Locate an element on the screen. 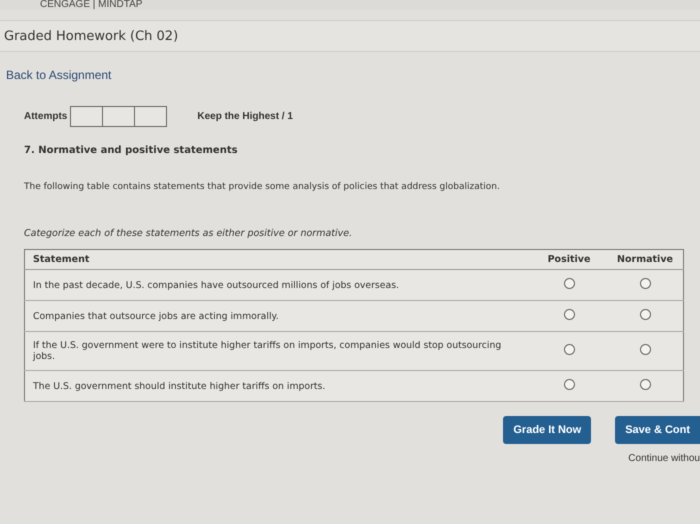  statement-cell: In the past decade, U.S. companies have outsourced millions of jobs overseas. is located at coordinates (277, 285).